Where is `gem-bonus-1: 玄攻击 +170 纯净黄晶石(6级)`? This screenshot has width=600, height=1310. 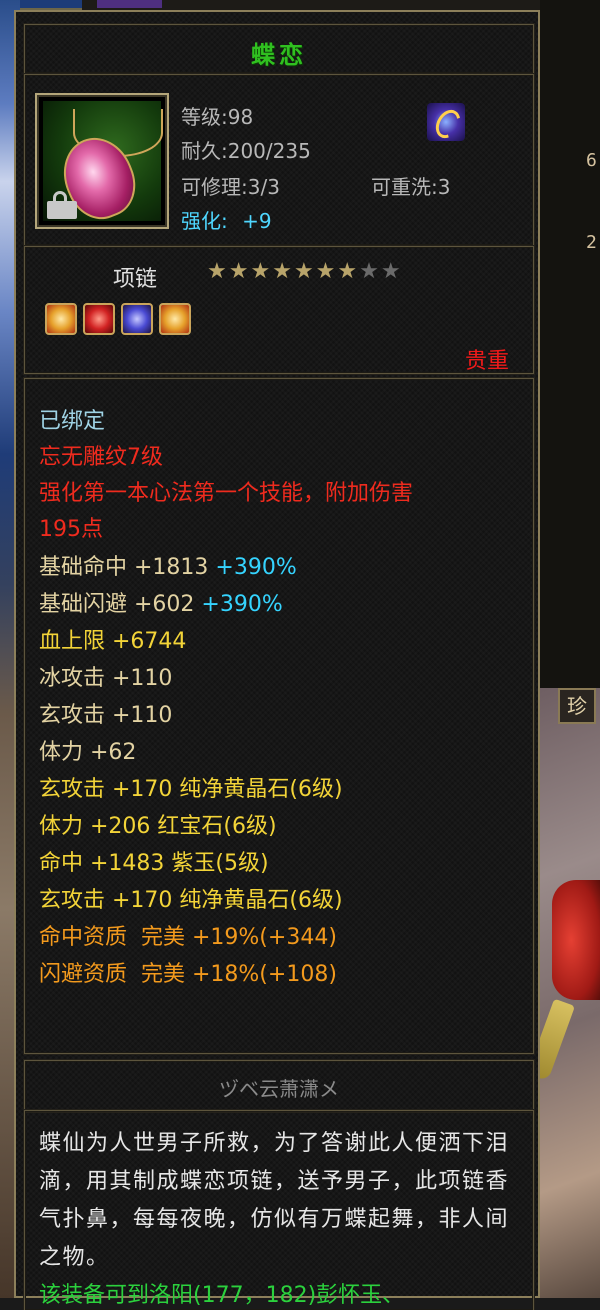 gem-bonus-1: 玄攻击 +170 纯净黄晶石(6级) is located at coordinates (191, 789).